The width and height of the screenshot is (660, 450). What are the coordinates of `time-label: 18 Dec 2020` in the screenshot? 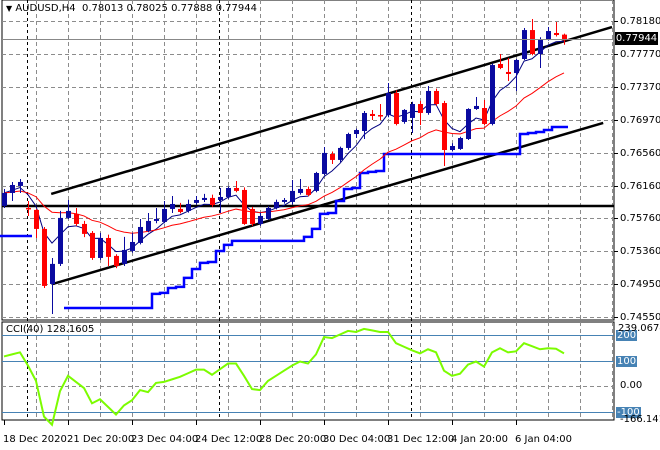 It's located at (35, 440).